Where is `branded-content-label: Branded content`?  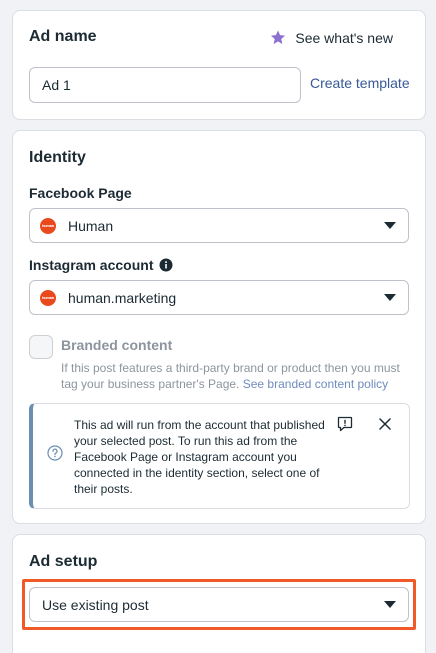
branded-content-label: Branded content is located at coordinates (117, 345).